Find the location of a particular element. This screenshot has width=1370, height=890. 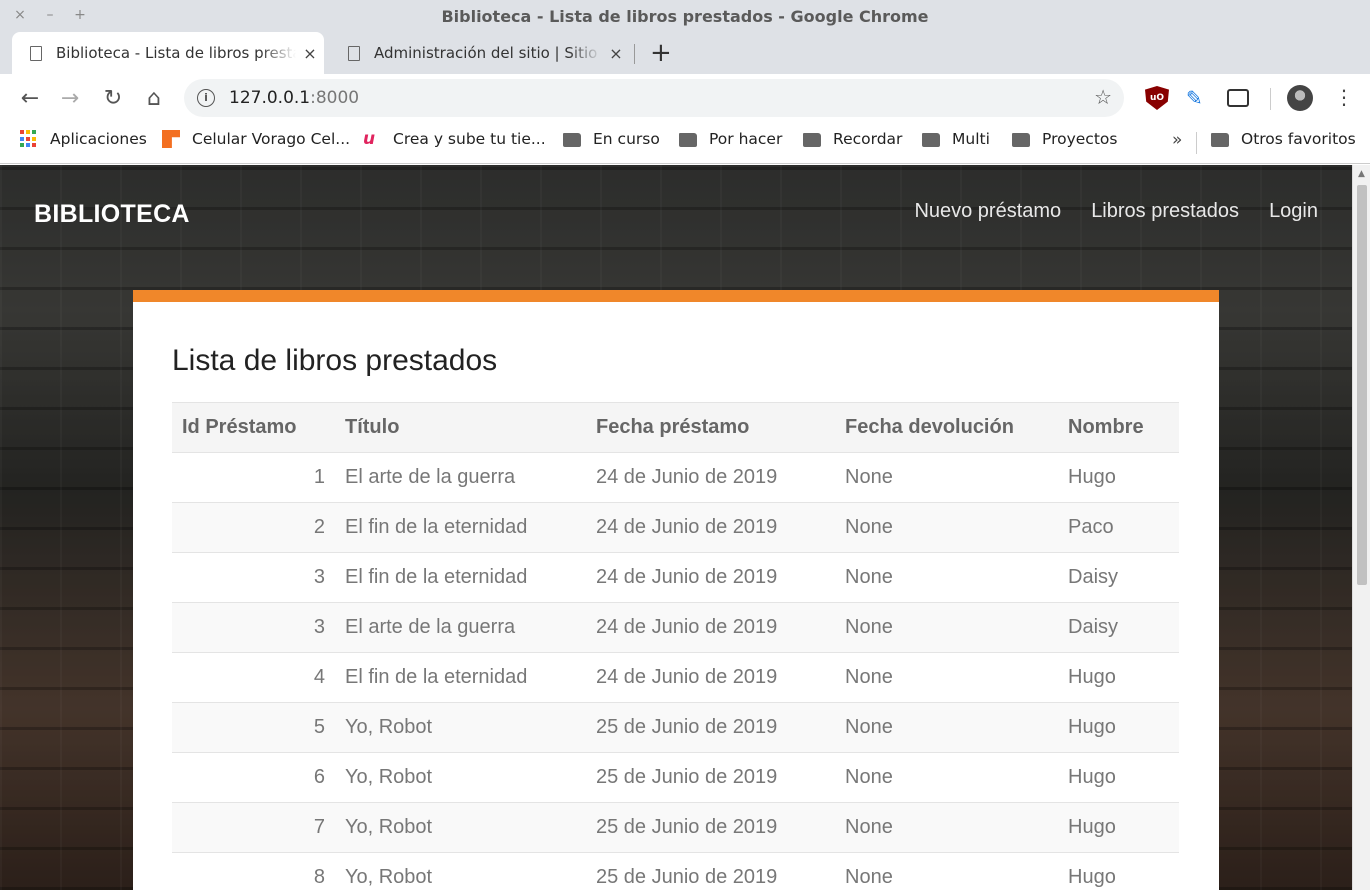

feather-extension-icon: ✎ is located at coordinates (1198, 98).